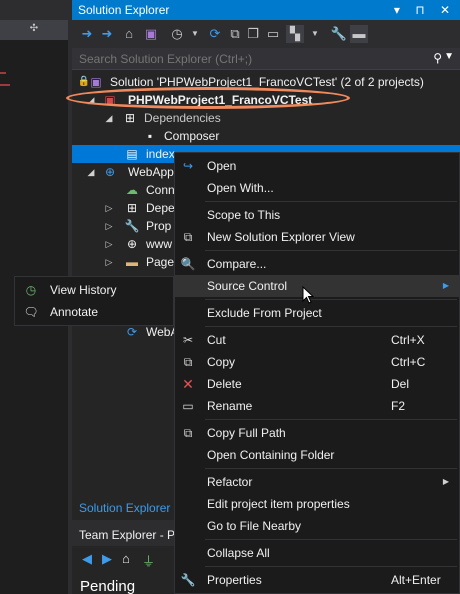 This screenshot has height=594, width=460. I want to click on view-toggle-icon: ▚, so click(295, 34).